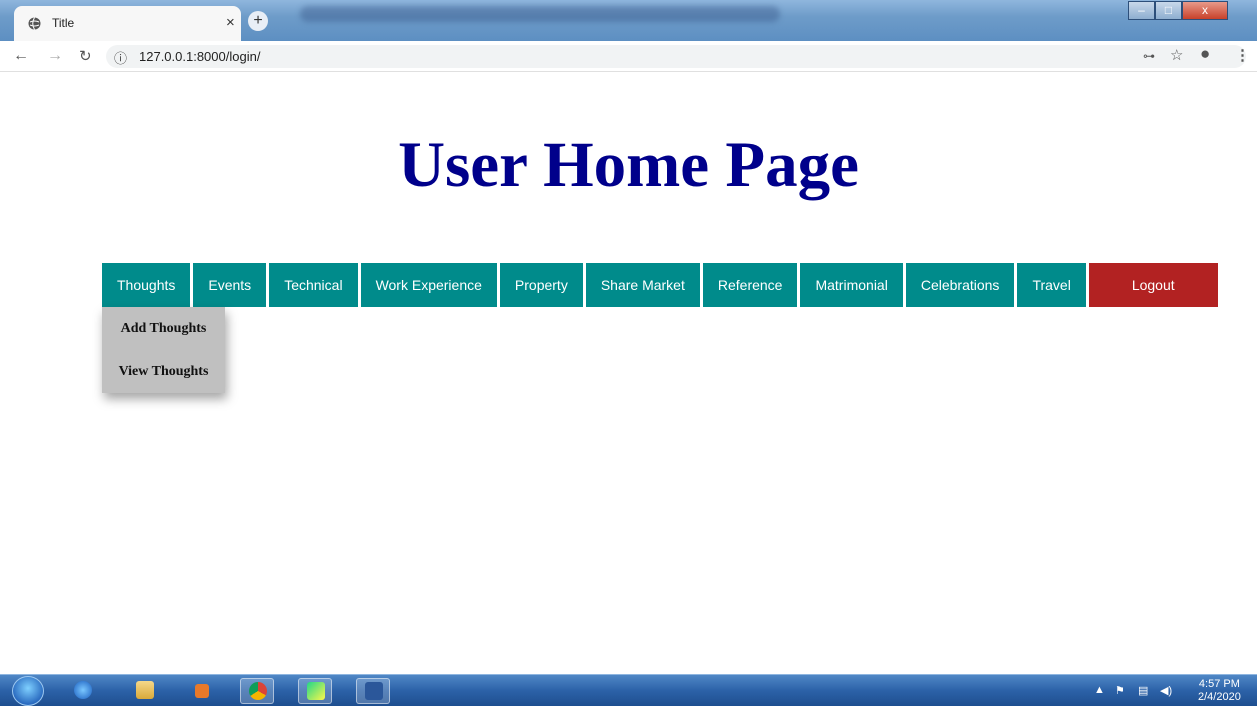  Describe the element at coordinates (1219, 684) in the screenshot. I see `clock-time: 4:57 PM` at that location.